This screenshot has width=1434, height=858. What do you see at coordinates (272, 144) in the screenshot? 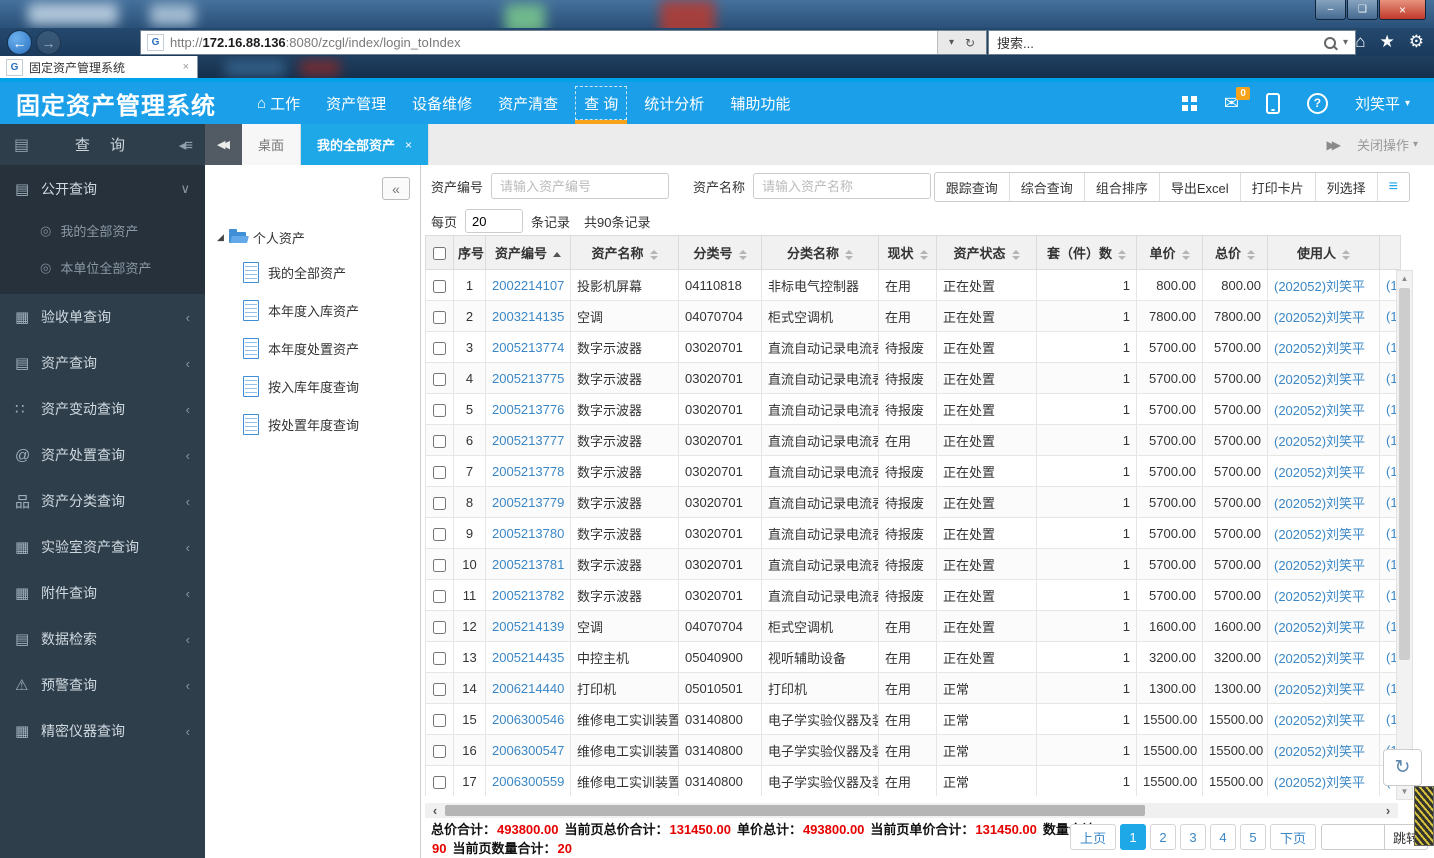
I see `tab-desktop: 桌面` at bounding box center [272, 144].